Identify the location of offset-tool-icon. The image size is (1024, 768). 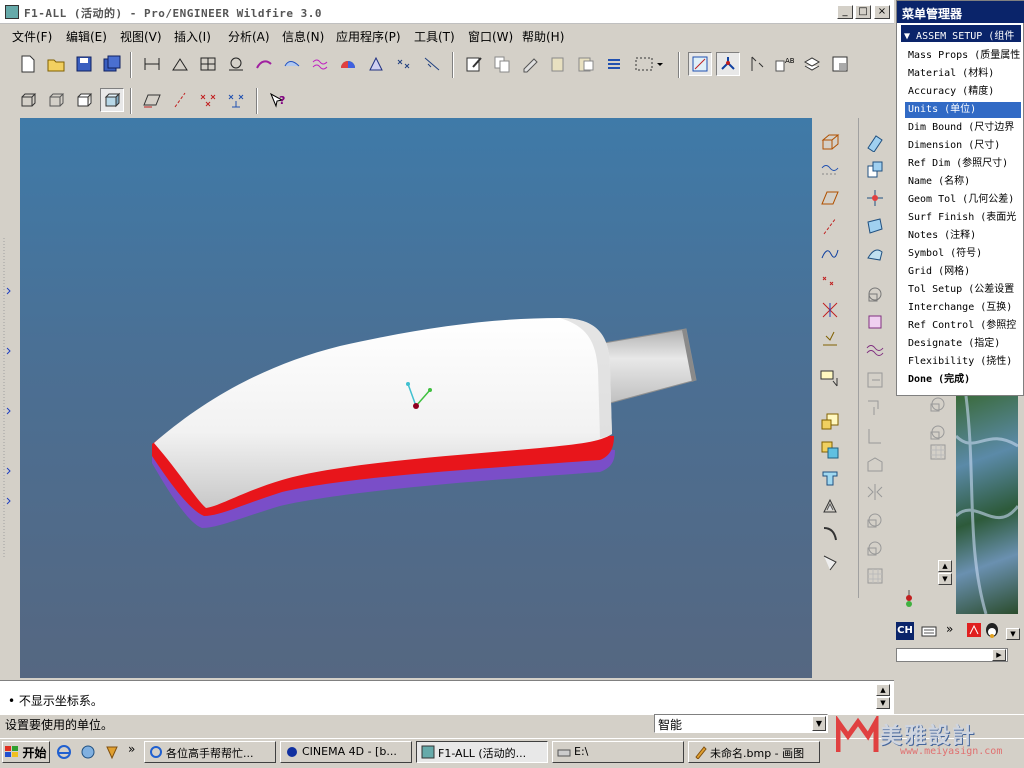
(875, 294).